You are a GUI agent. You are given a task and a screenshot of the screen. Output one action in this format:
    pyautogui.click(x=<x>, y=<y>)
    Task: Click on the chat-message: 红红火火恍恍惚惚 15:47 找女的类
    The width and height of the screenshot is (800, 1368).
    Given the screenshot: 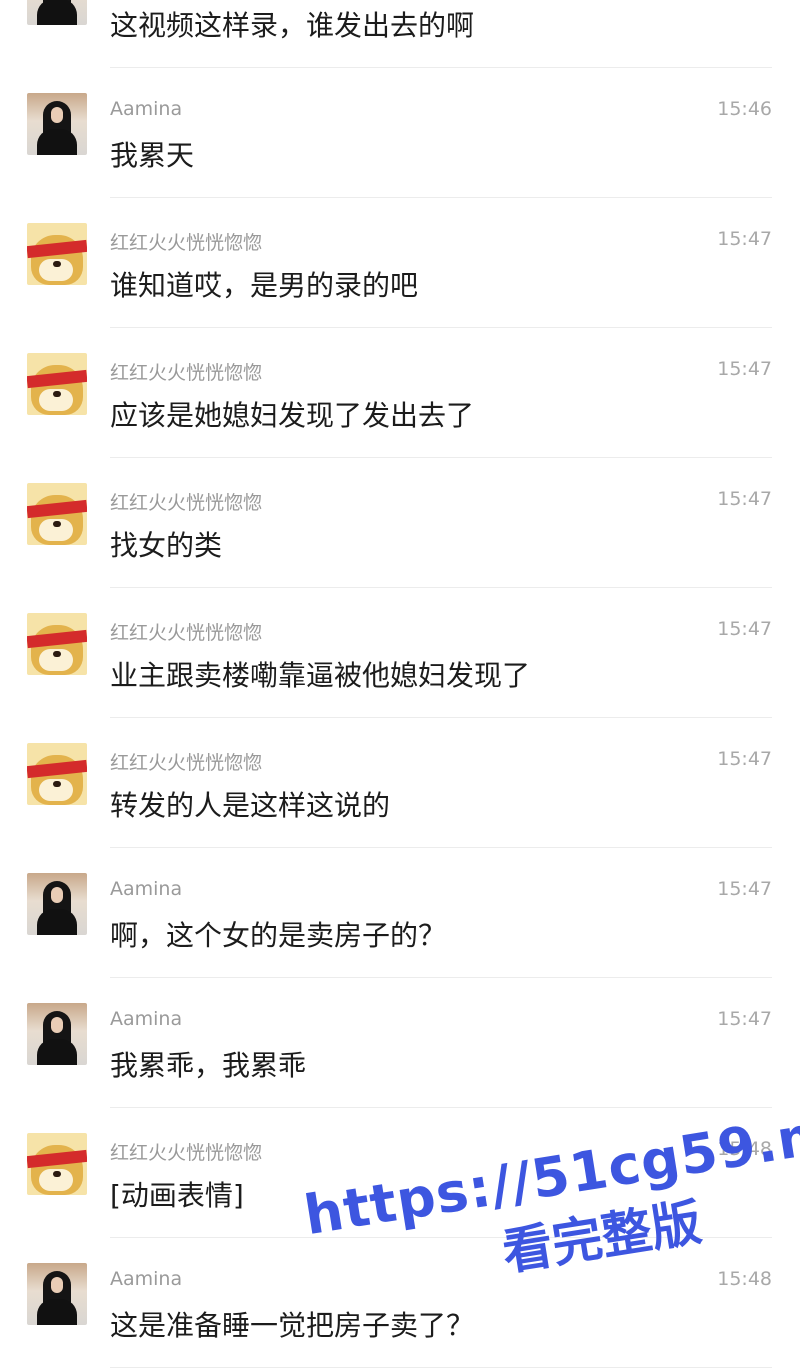 What is the action you would take?
    pyautogui.click(x=400, y=523)
    